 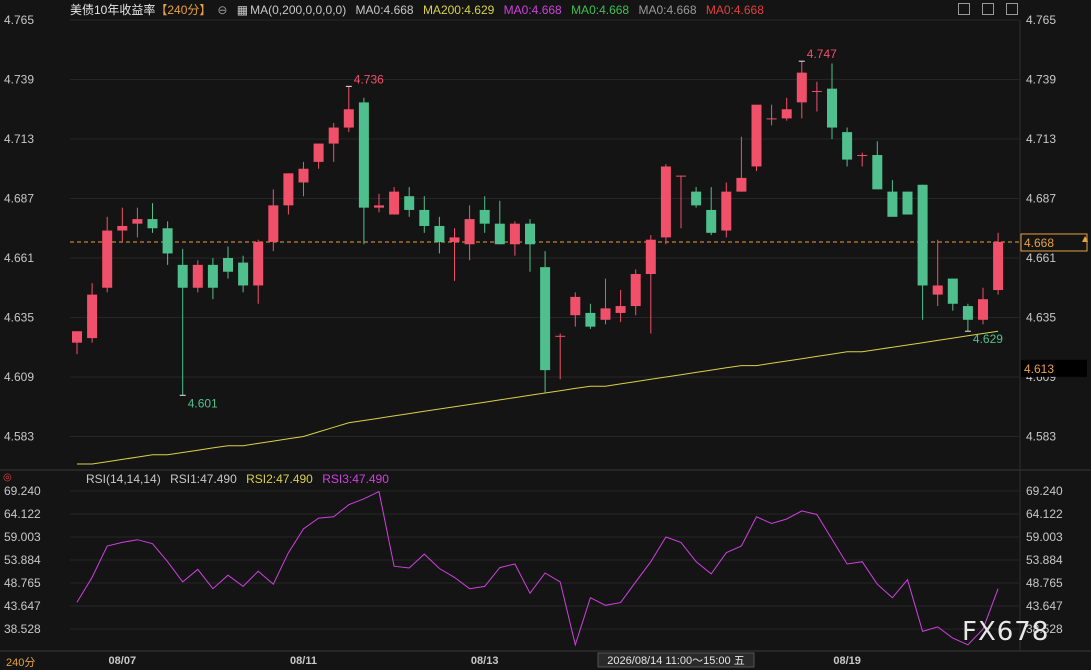 I want to click on rsi-tick-right: 48.765, so click(x=1044, y=583).